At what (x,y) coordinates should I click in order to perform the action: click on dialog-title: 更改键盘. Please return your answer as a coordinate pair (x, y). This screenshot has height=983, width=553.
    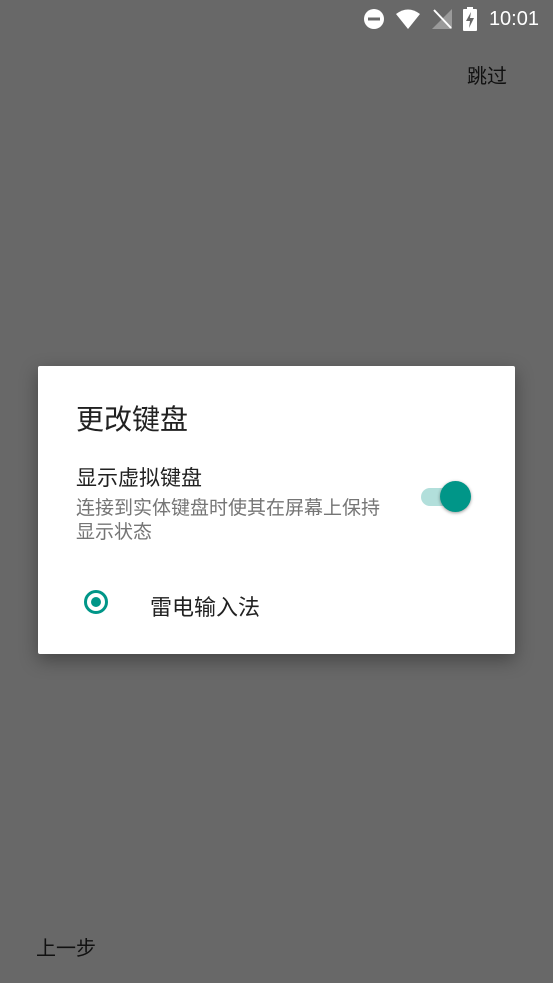
    Looking at the image, I should click on (132, 419).